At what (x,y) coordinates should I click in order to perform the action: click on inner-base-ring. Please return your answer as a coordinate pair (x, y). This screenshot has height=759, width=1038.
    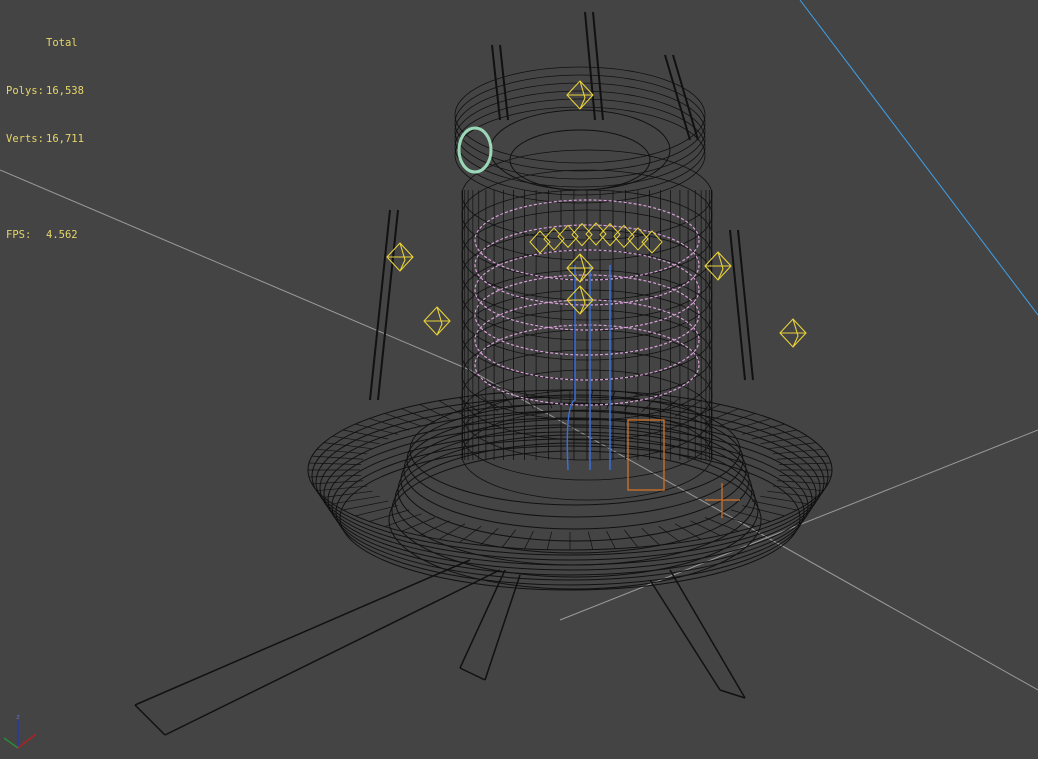
    Looking at the image, I should click on (575, 510).